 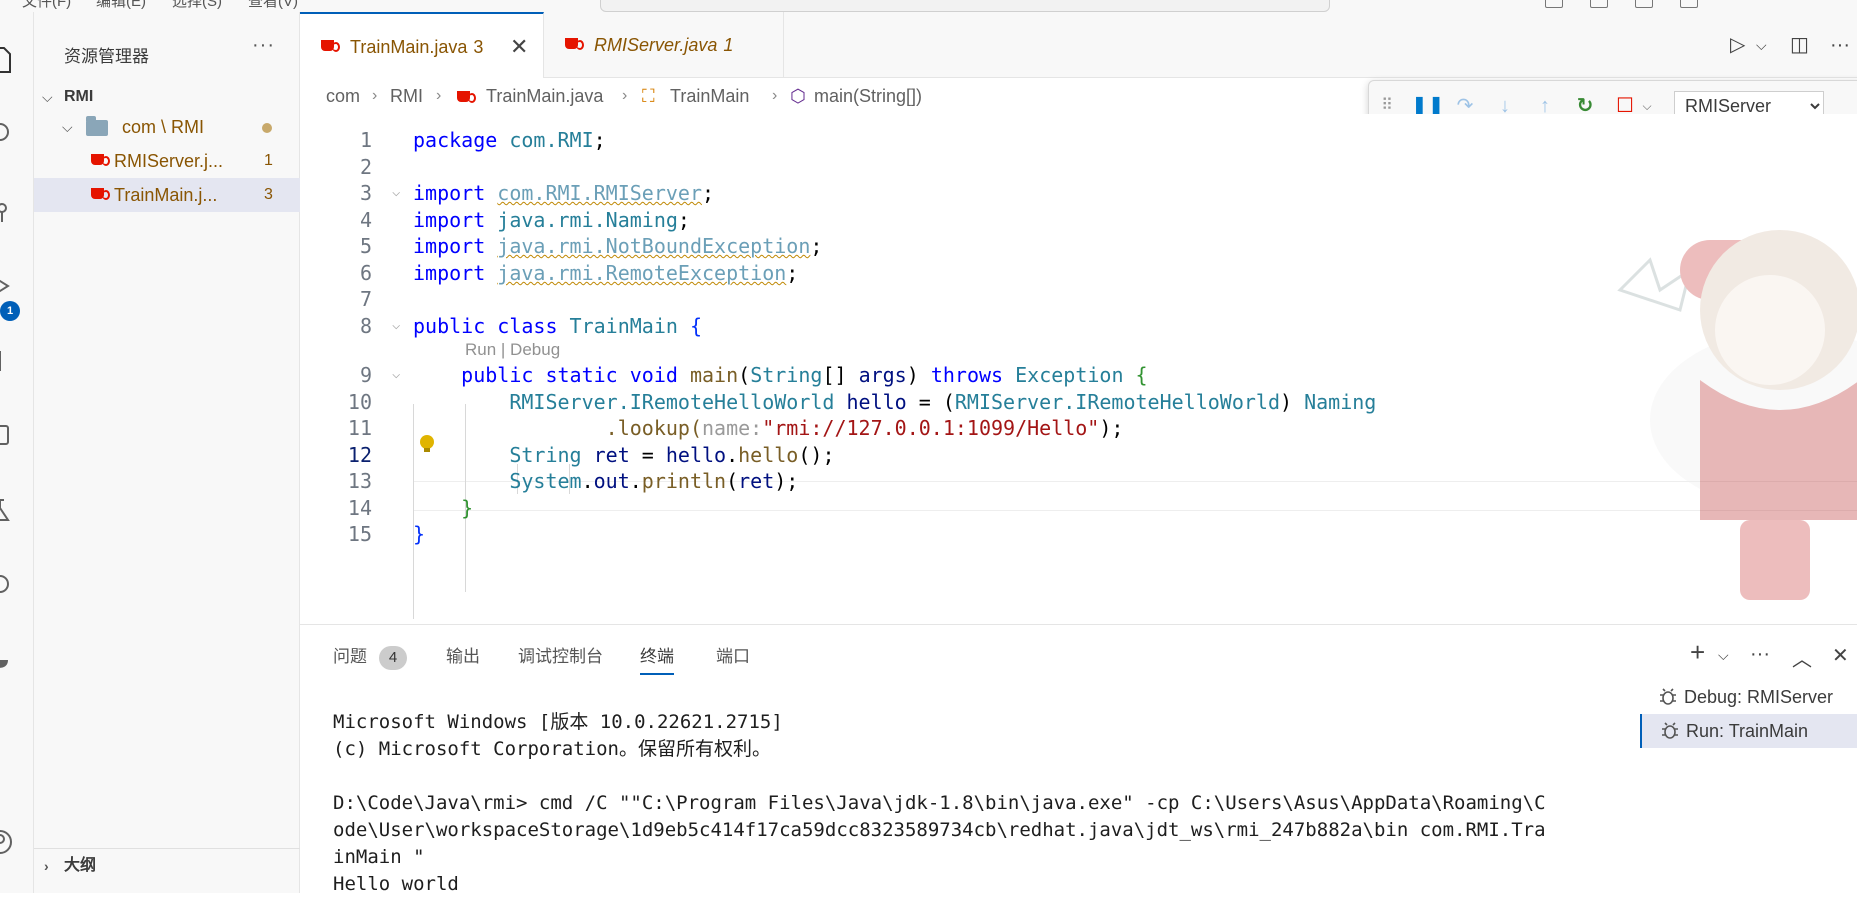 What do you see at coordinates (167, 97) in the screenshot?
I see `tree-root-rmi: ⌵ RMI` at bounding box center [167, 97].